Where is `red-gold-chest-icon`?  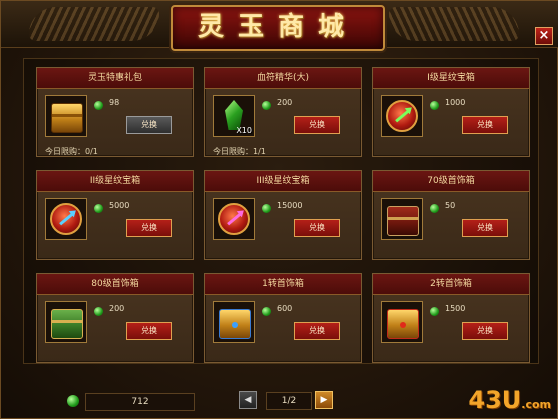
red-gold-chest-icon is located at coordinates (403, 324).